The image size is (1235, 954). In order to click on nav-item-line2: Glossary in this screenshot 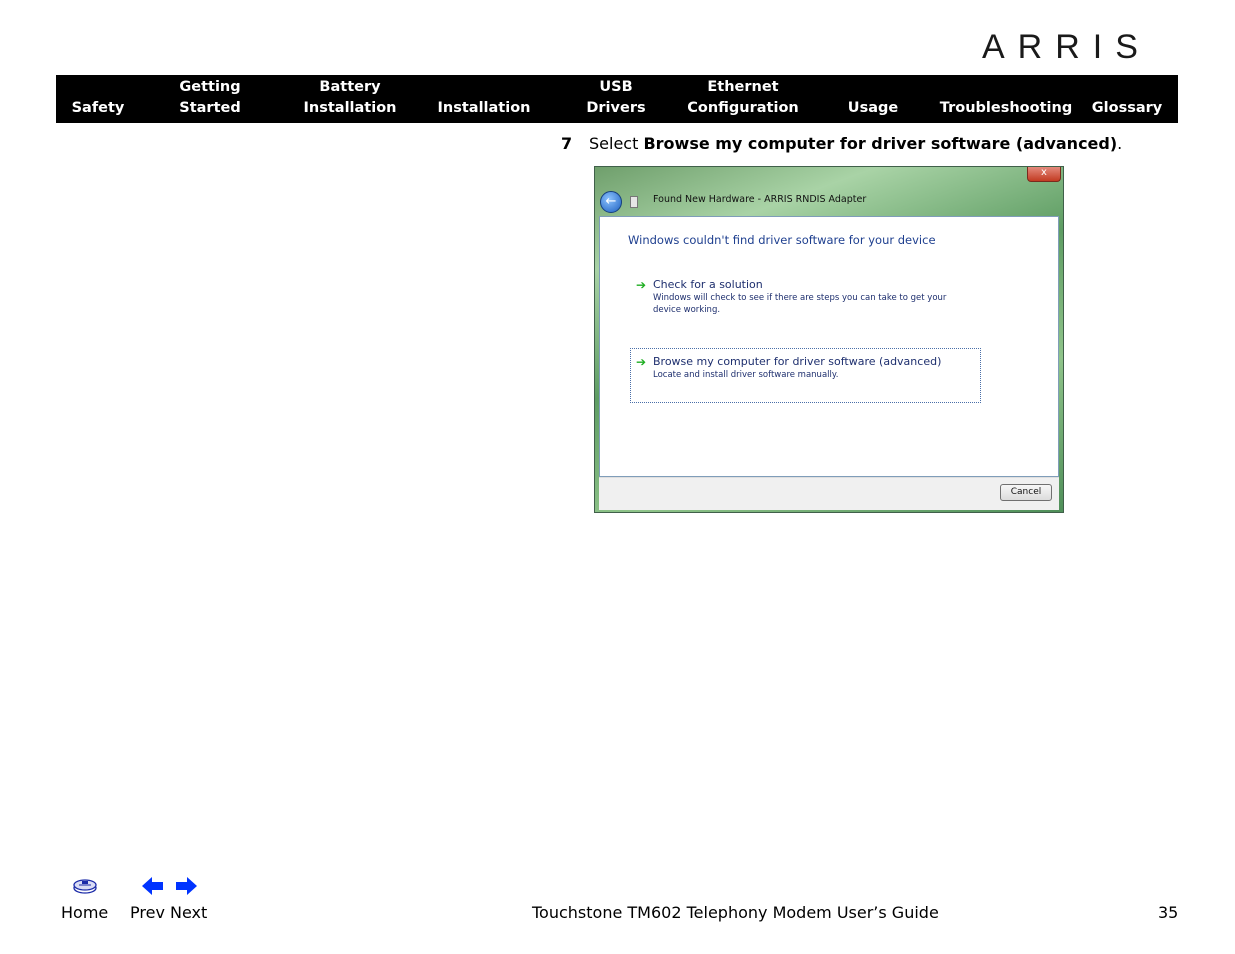, I will do `click(1127, 108)`.